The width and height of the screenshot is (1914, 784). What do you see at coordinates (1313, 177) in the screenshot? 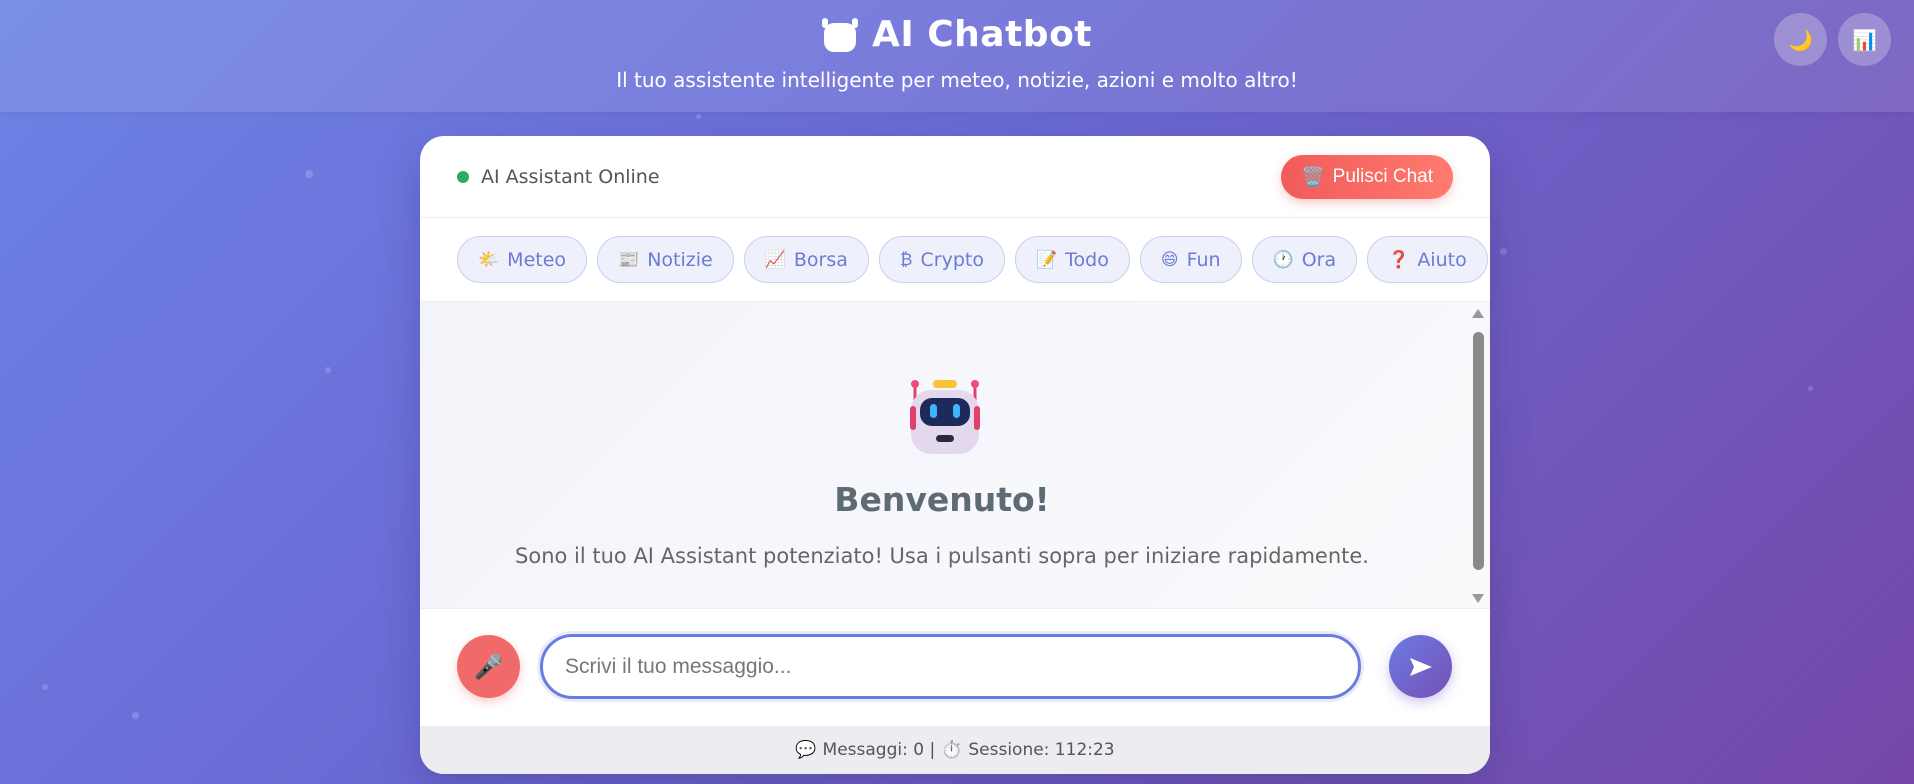
I see `trash-icon: 🗑️` at bounding box center [1313, 177].